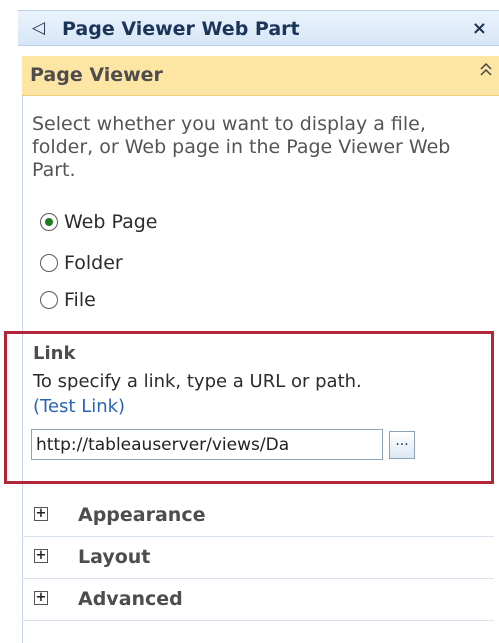  Describe the element at coordinates (258, 601) in the screenshot. I see `section-advanced: + Advanced` at that location.